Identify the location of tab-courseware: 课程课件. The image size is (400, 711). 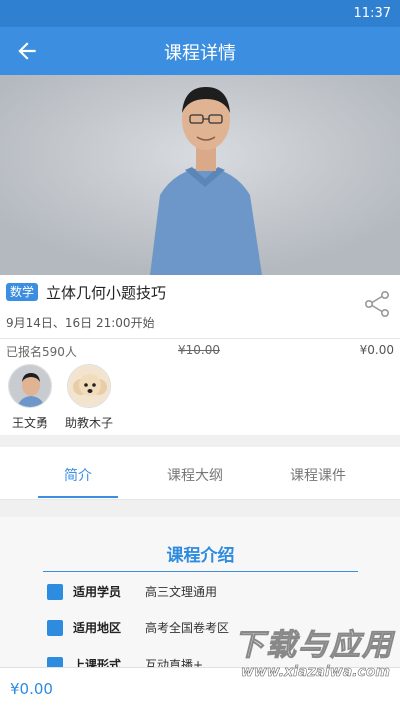
(318, 475).